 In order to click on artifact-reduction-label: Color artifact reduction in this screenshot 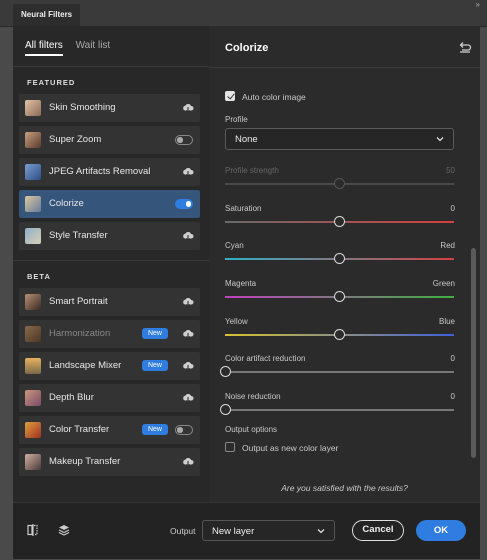, I will do `click(265, 358)`.